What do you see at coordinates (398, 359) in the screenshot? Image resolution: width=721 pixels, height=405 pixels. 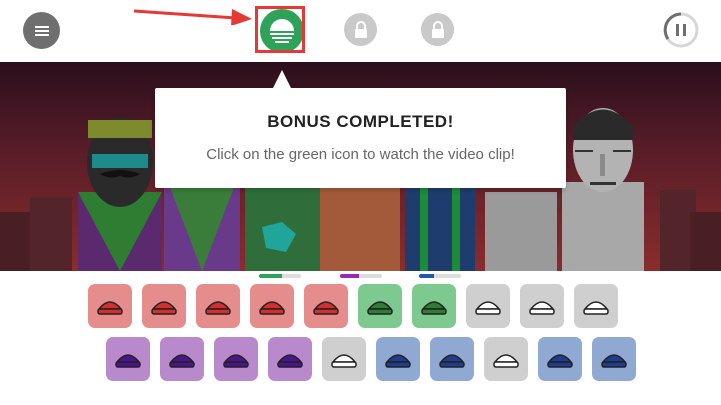 I see `blue-vortex-icon` at bounding box center [398, 359].